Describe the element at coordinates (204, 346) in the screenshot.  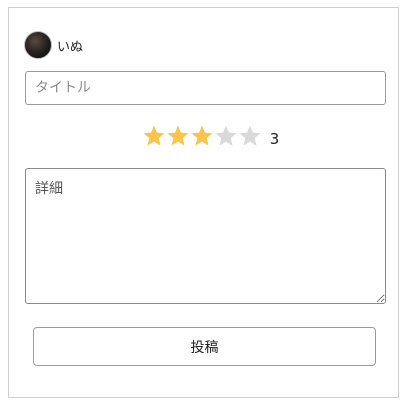
I see `submit-button: 投稿` at that location.